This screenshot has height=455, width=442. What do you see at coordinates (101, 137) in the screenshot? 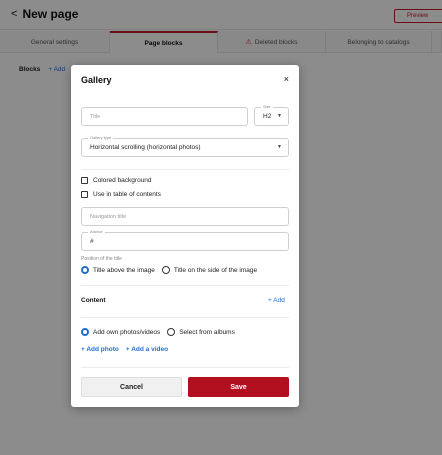
I see `gallery-type-label: Gallery type` at bounding box center [101, 137].